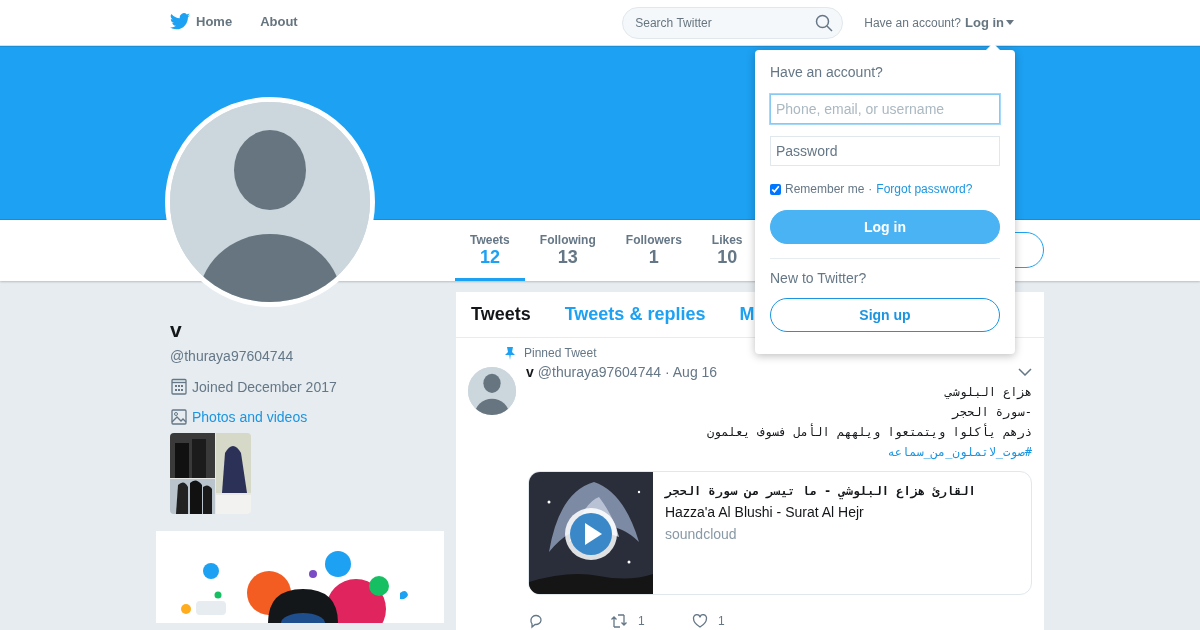 The height and width of the screenshot is (630, 1200). What do you see at coordinates (885, 151) in the screenshot?
I see `password-field: Password` at bounding box center [885, 151].